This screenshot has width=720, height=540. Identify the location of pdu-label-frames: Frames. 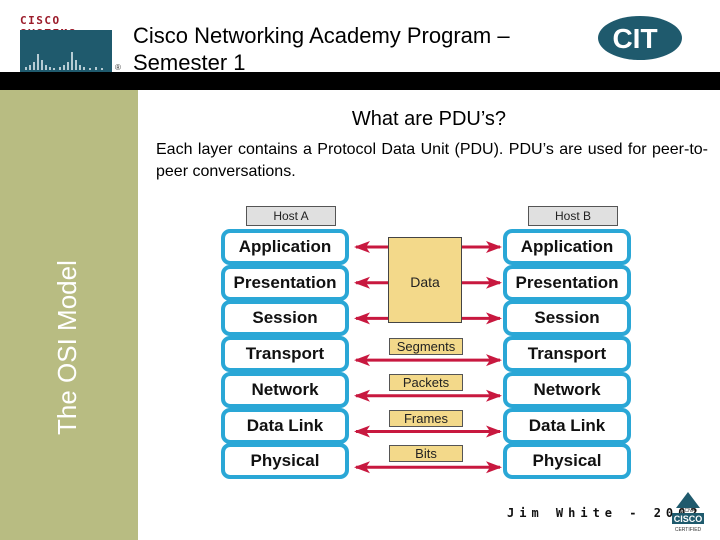
(426, 418).